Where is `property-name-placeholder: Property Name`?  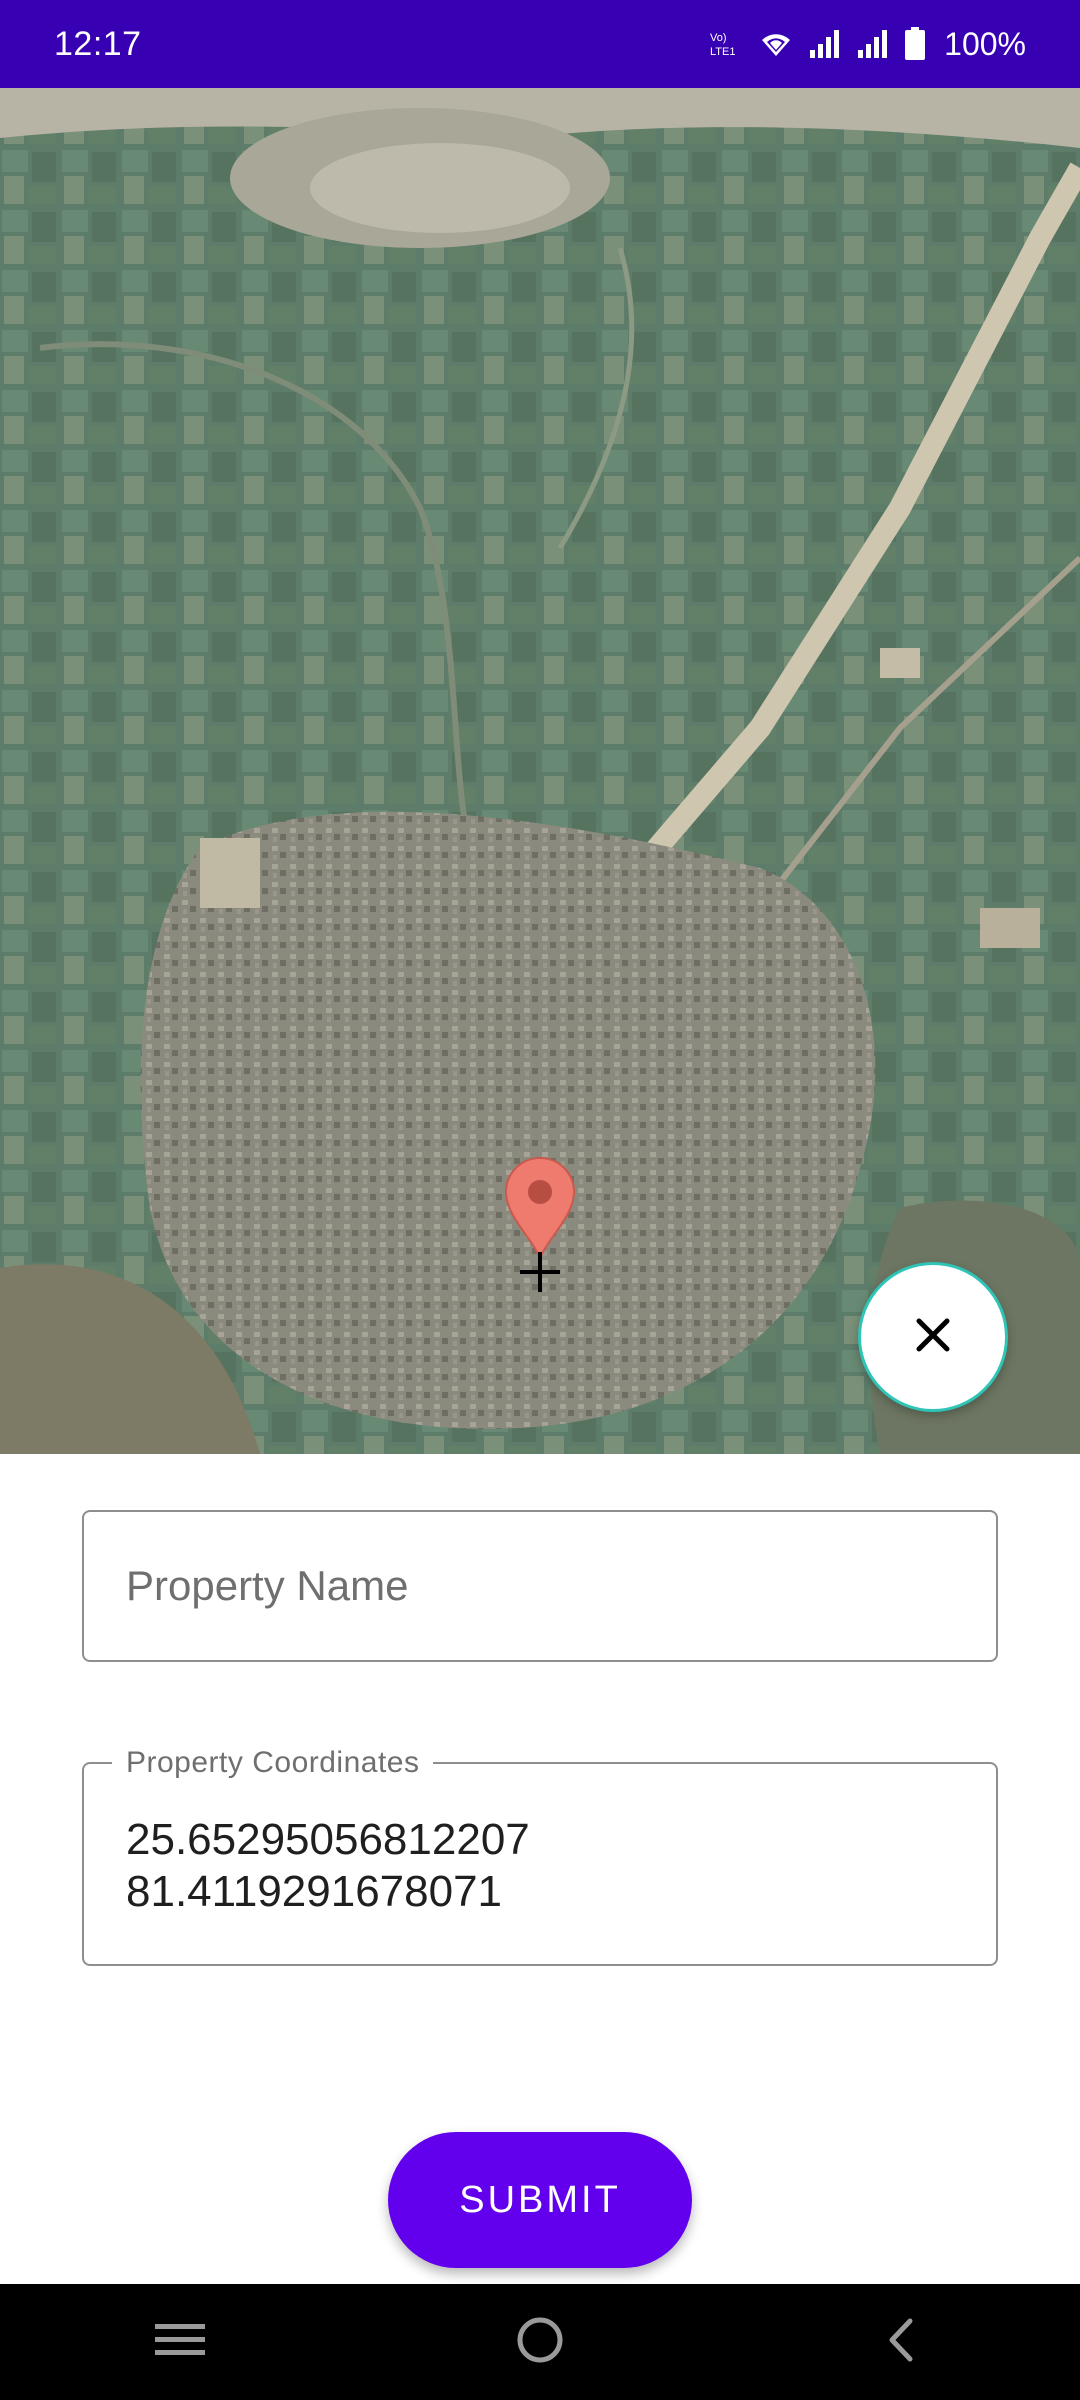 property-name-placeholder: Property Name is located at coordinates (267, 1585).